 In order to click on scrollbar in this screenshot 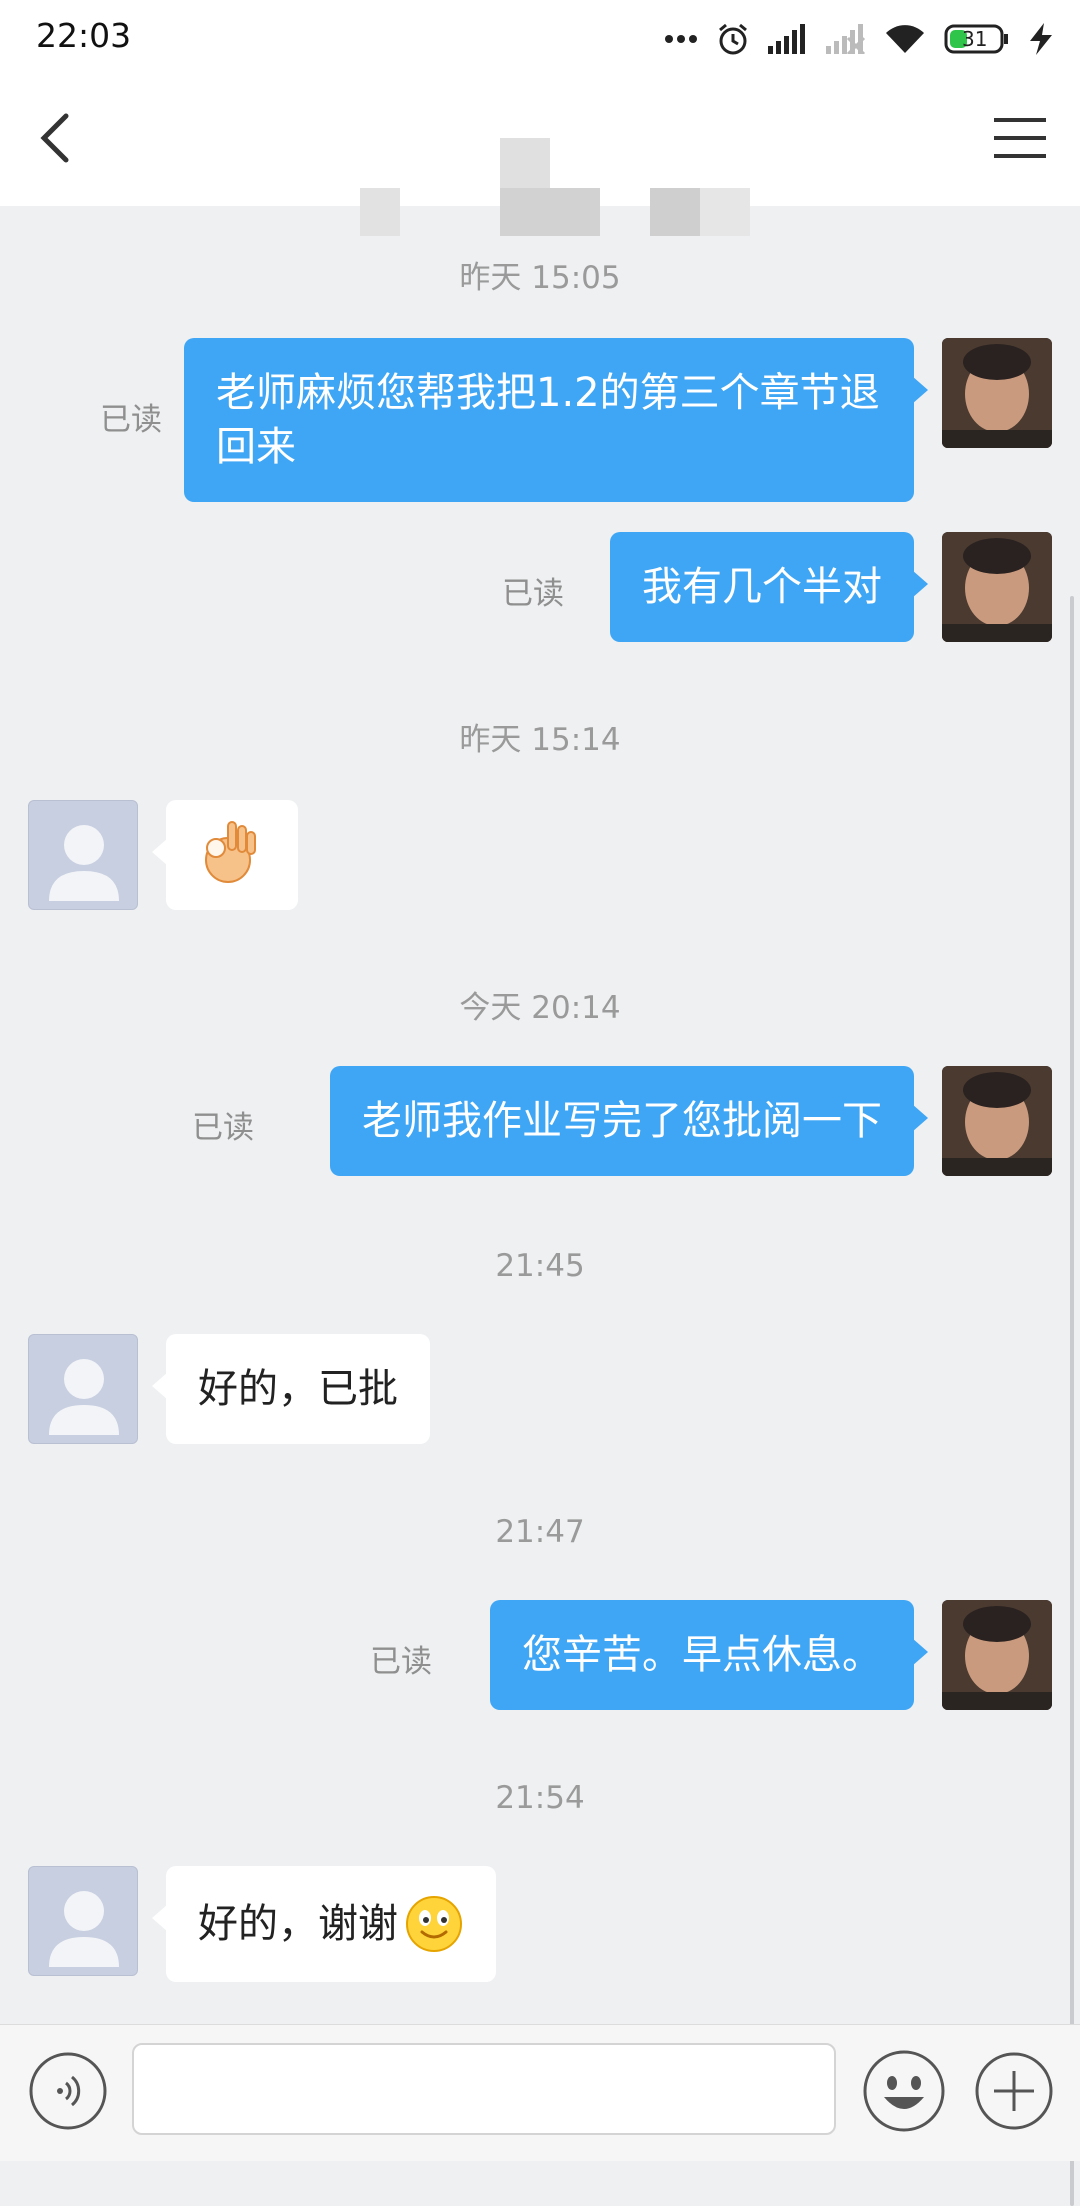, I will do `click(1072, 1401)`.